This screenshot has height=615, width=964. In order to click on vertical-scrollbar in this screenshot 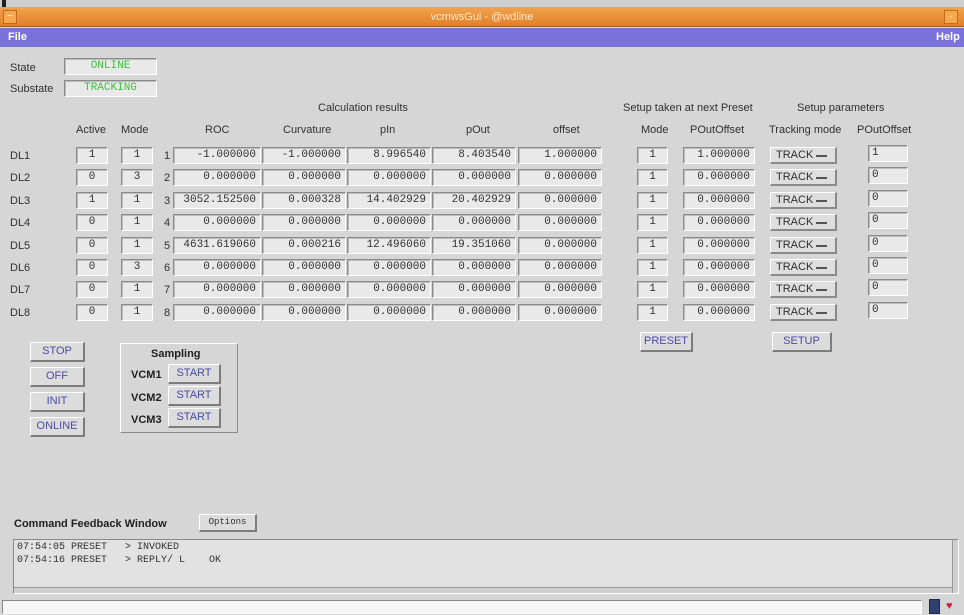, I will do `click(955, 566)`.